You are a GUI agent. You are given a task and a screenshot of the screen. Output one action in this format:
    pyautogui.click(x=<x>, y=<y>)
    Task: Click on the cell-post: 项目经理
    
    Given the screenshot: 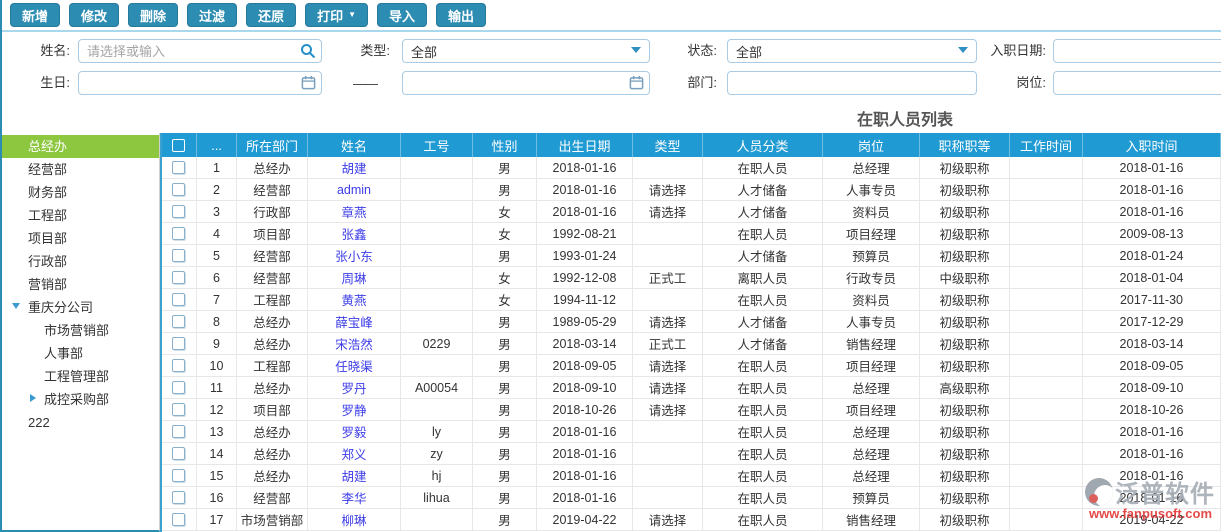 What is the action you would take?
    pyautogui.click(x=871, y=409)
    